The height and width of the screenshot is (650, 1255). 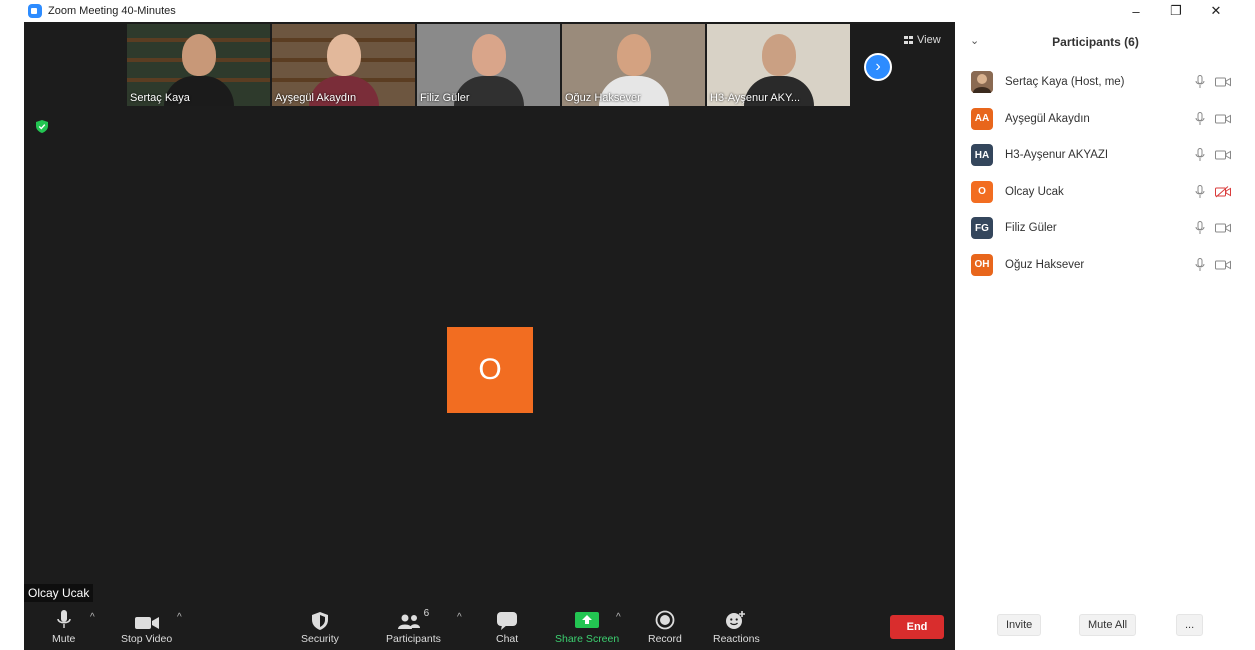 What do you see at coordinates (179, 617) in the screenshot?
I see `video-options-caret: ^` at bounding box center [179, 617].